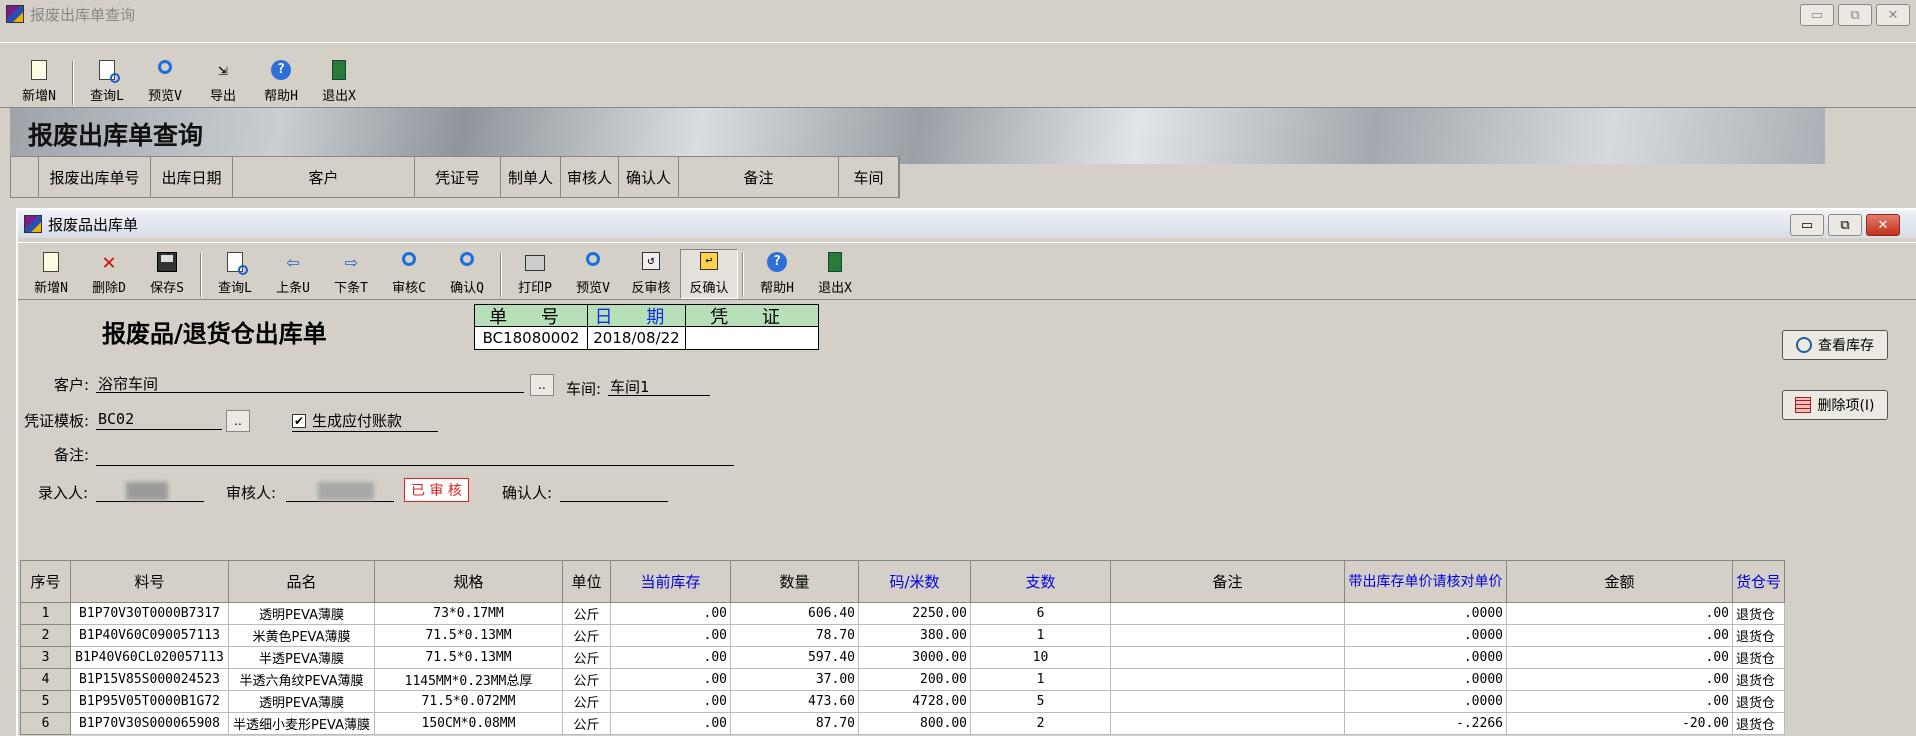  Describe the element at coordinates (167, 274) in the screenshot. I see `toolbar-button-save-disk: 保存S` at that location.